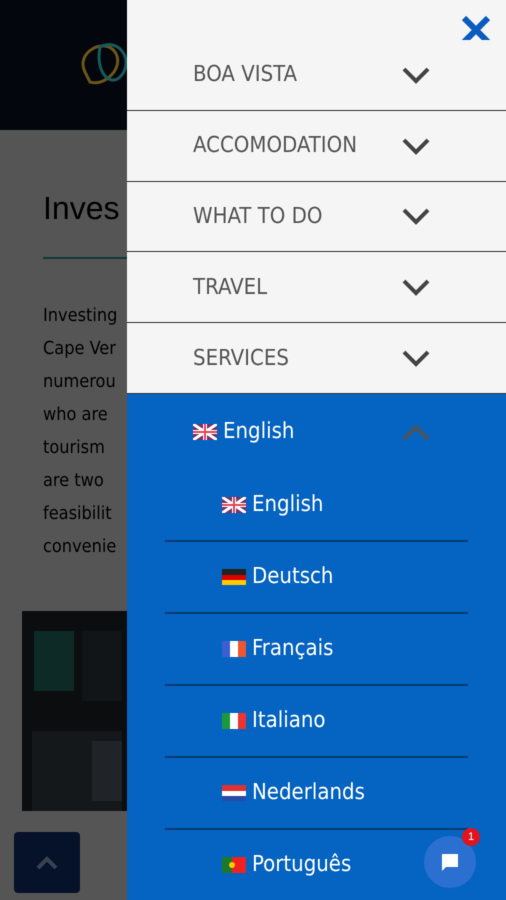 Image resolution: width=506 pixels, height=900 pixels. Describe the element at coordinates (293, 793) in the screenshot. I see `language-option: Nederlands` at that location.